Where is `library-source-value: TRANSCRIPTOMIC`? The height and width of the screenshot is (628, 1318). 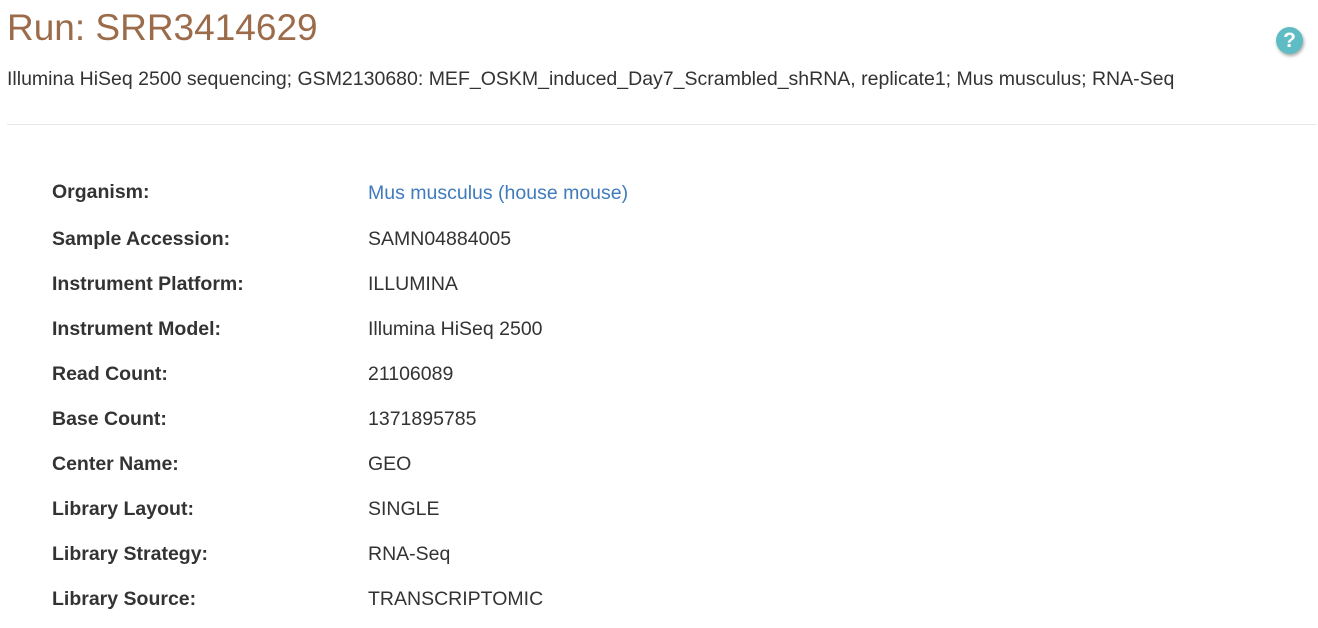 library-source-value: TRANSCRIPTOMIC is located at coordinates (456, 599).